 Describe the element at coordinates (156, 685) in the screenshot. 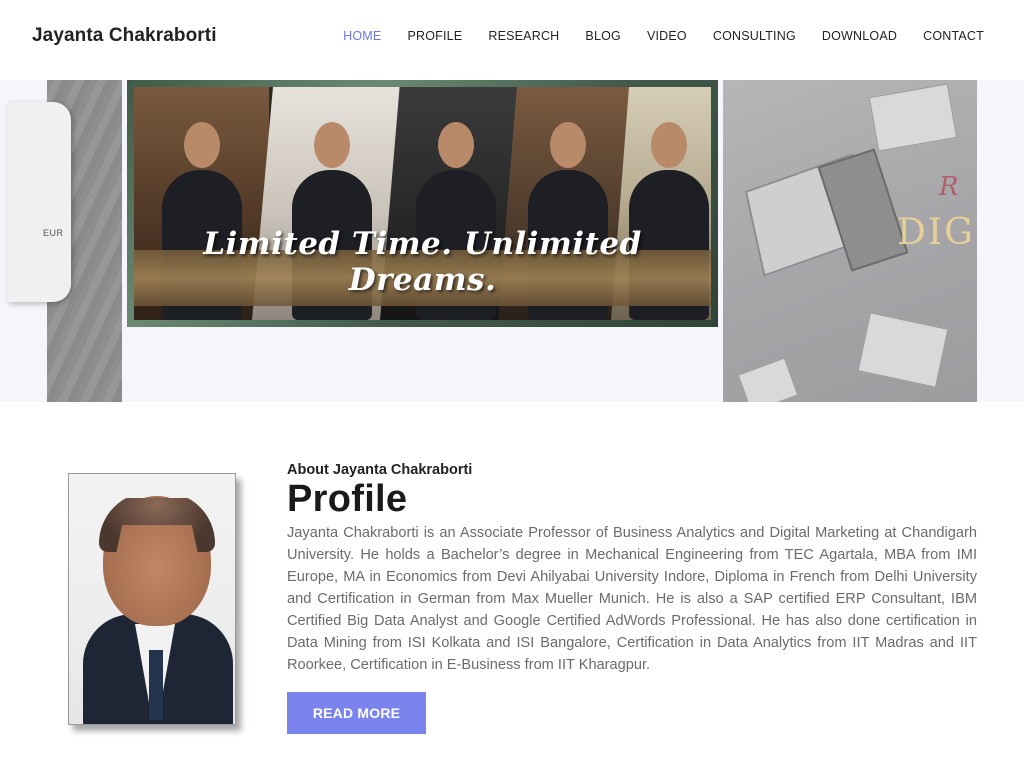

I see `portrait-tie` at that location.